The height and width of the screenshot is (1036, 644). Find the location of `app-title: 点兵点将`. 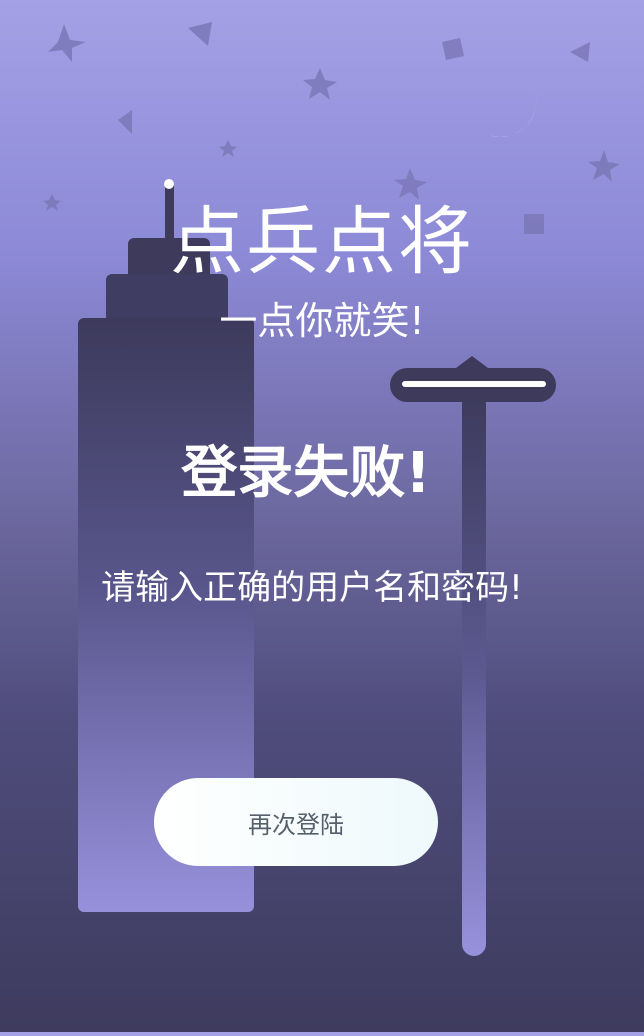

app-title: 点兵点将 is located at coordinates (322, 242).